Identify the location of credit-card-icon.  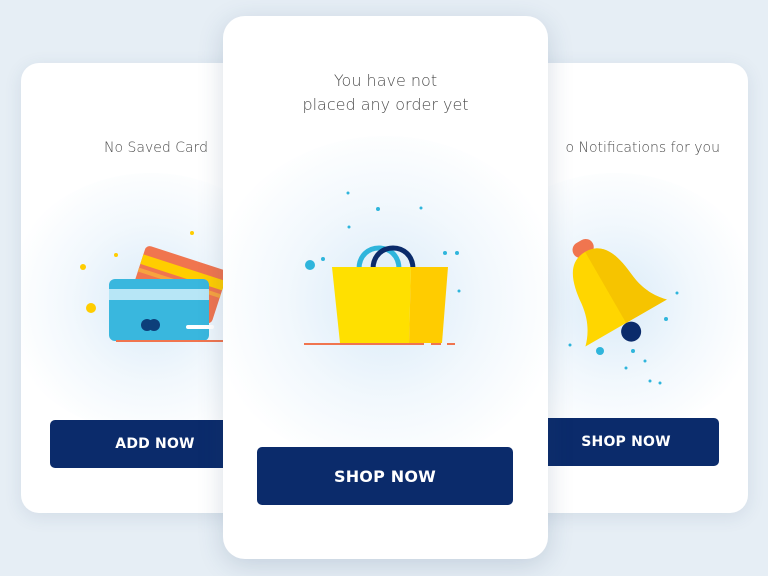
(157, 286).